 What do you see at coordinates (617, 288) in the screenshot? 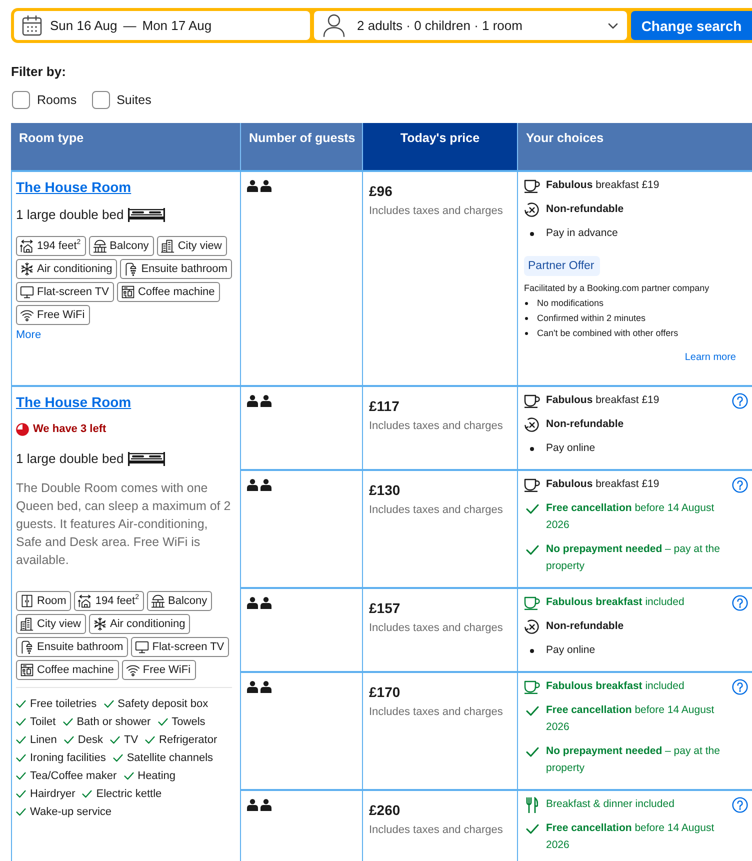
I see `partner-note: Facilitated by a Booking.com partner company` at bounding box center [617, 288].